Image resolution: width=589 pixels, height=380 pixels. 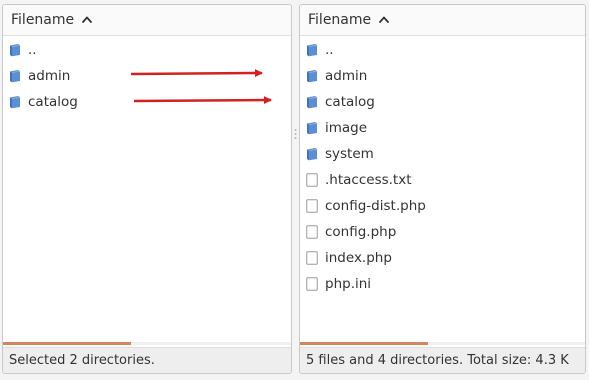 I want to click on file-name-label: image, so click(x=346, y=128).